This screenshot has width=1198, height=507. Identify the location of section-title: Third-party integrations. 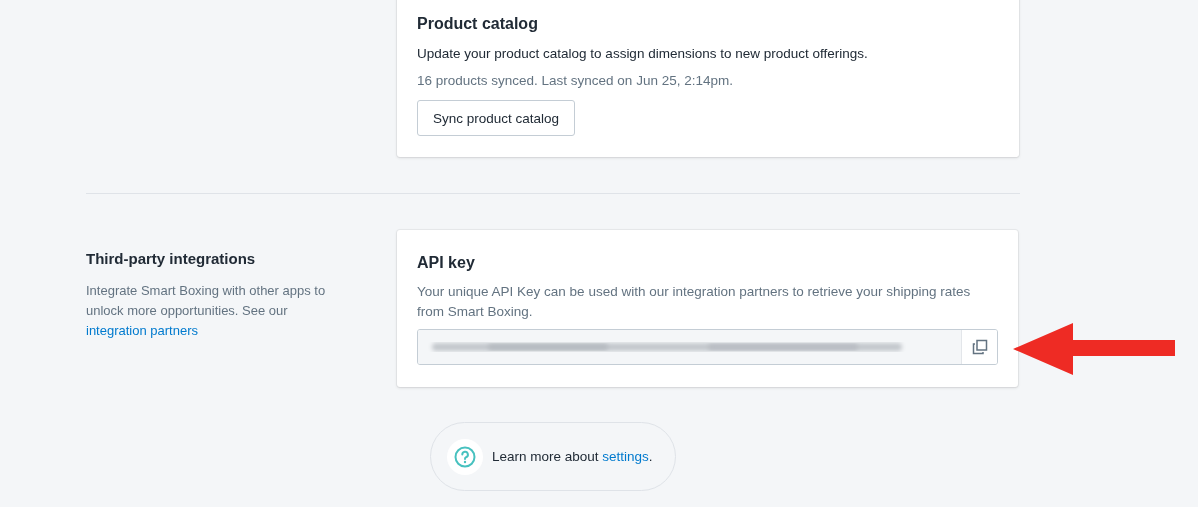
(171, 259).